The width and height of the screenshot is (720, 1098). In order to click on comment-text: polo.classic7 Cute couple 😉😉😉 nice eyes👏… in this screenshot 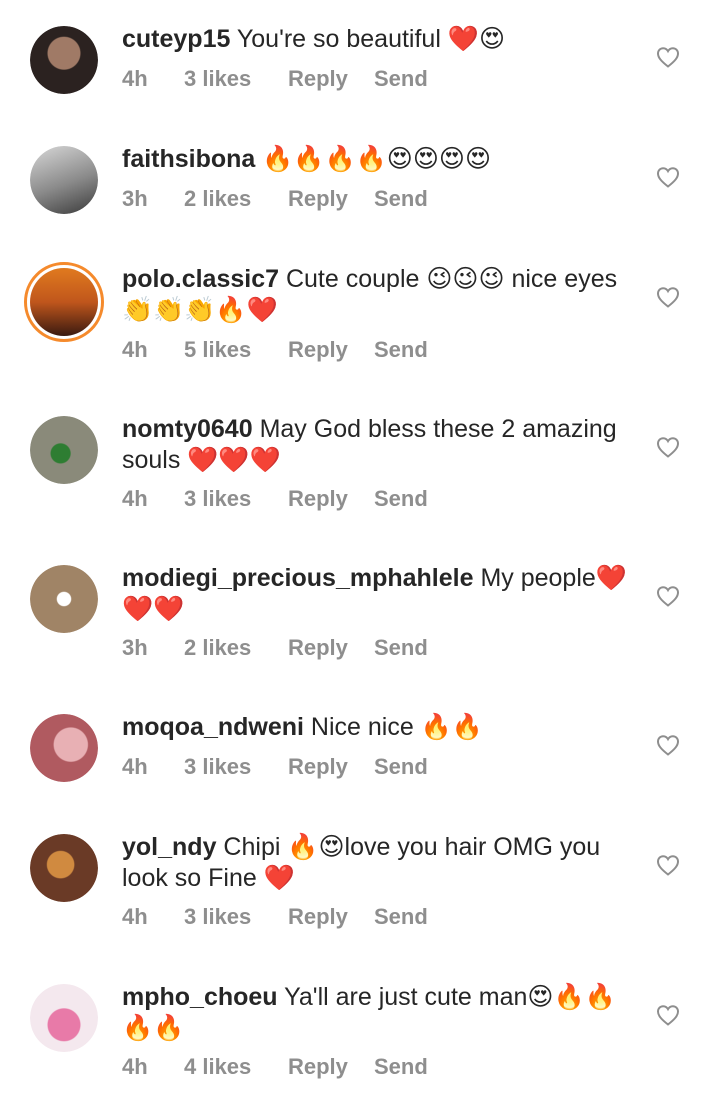, I will do `click(382, 295)`.